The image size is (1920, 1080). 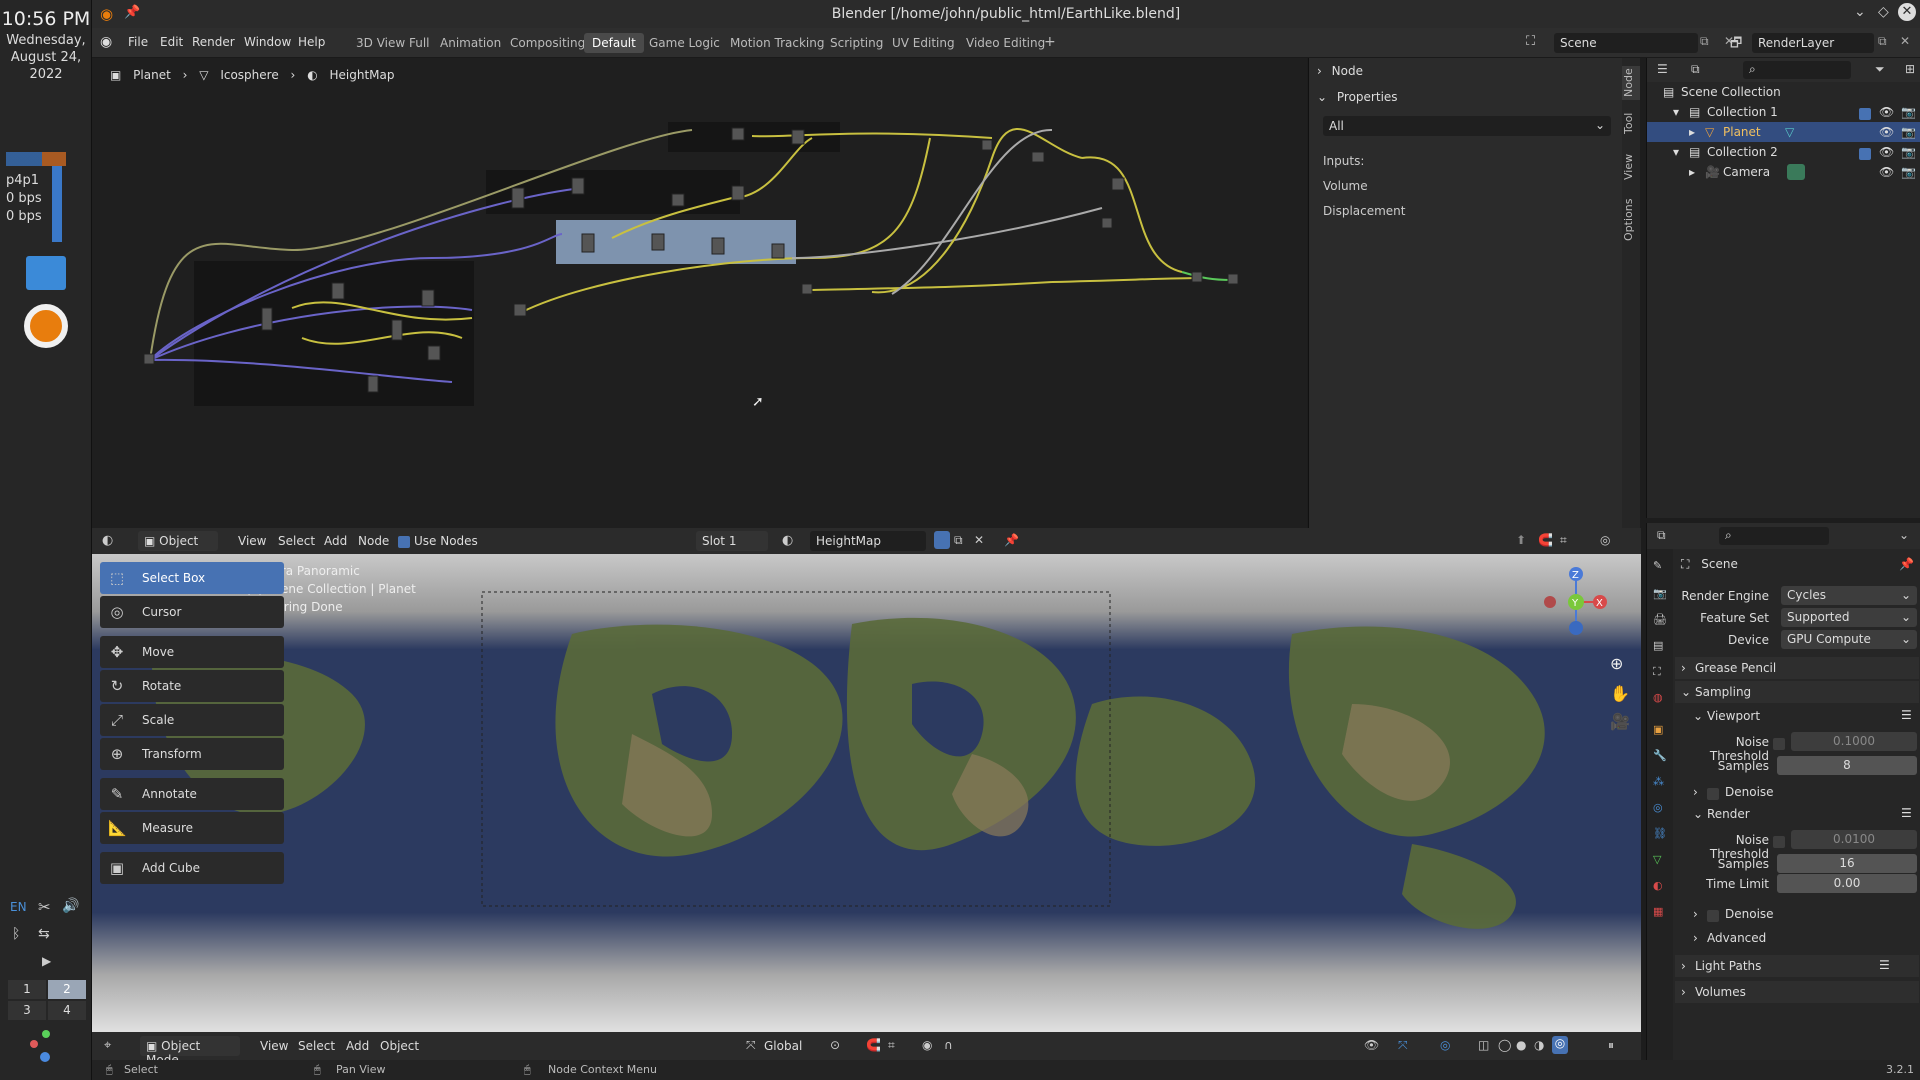 I want to click on scene-field: Scene, so click(x=1626, y=43).